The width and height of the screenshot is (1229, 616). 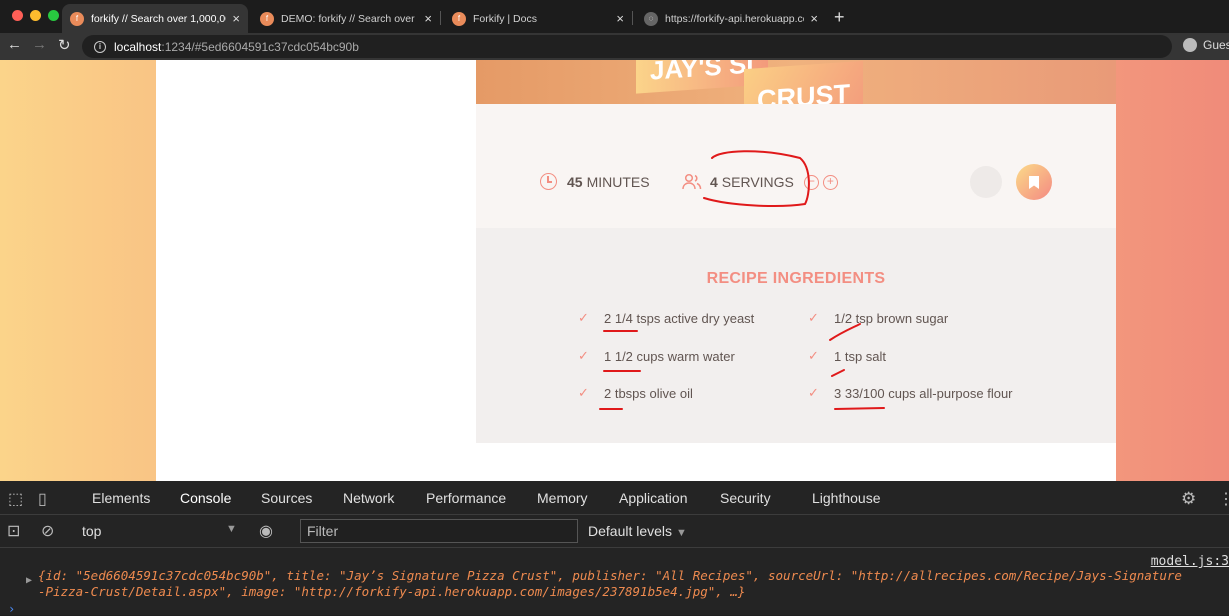 I want to click on browser-tab: f forkify // Search over 1,000,000 ×, so click(x=155, y=18).